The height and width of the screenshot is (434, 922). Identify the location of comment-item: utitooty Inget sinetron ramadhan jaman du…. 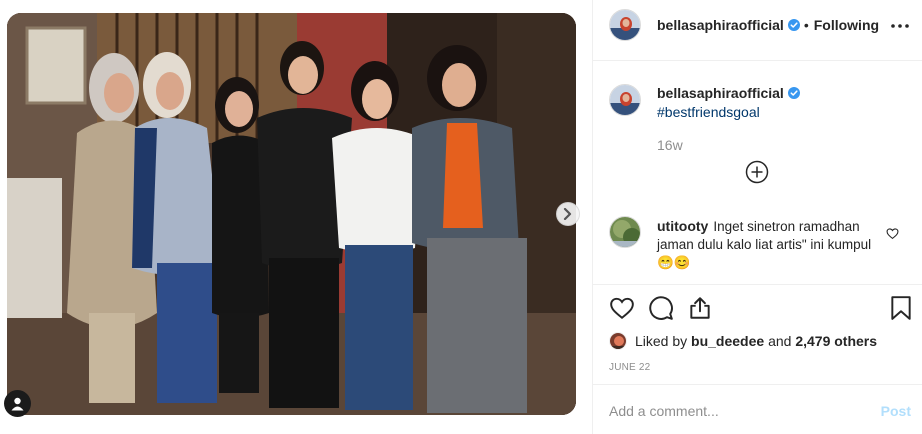
(768, 244).